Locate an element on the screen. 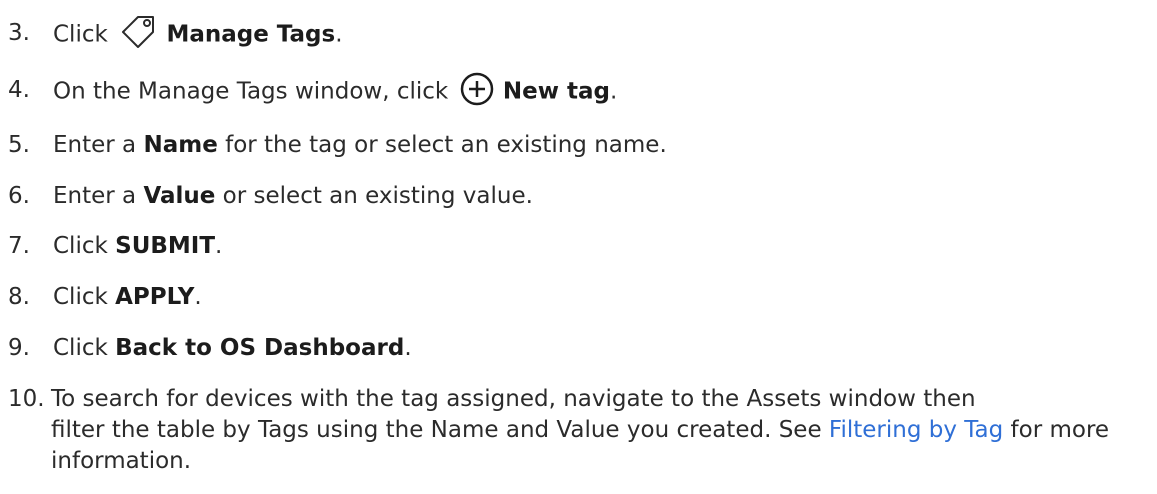  step-number: 7. is located at coordinates (19, 246).